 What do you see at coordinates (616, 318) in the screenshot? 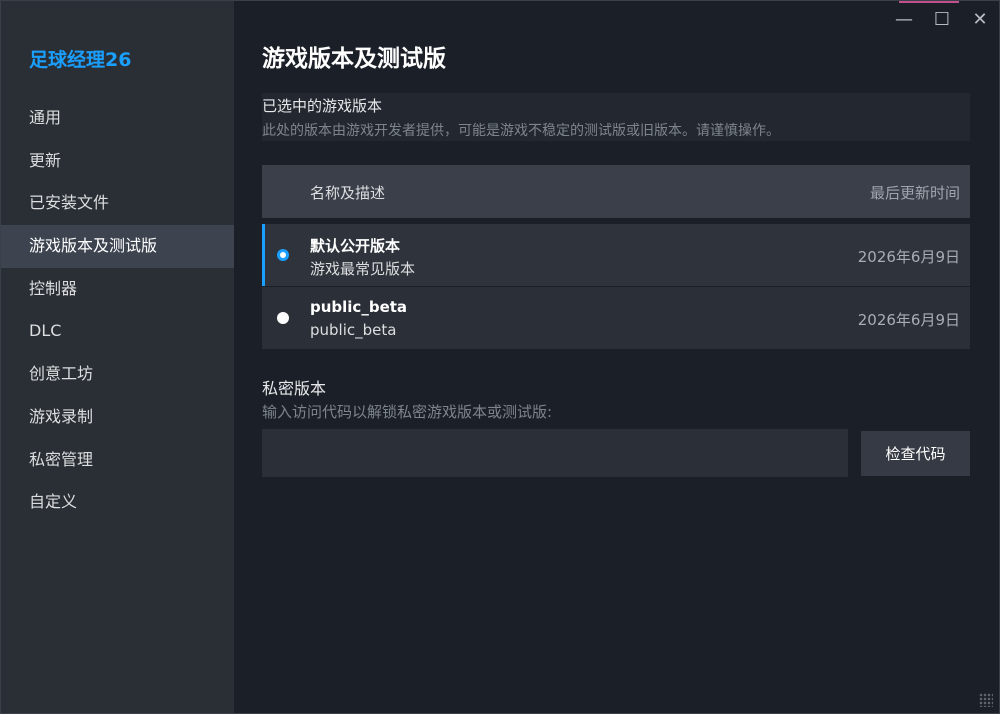
I see `version-row-public-beta: public_beta public_beta 2026年6月9日` at bounding box center [616, 318].